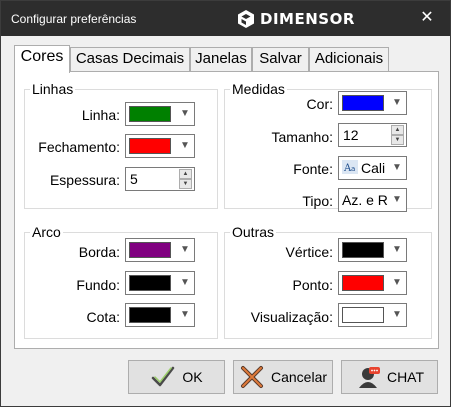 The height and width of the screenshot is (407, 451). I want to click on cor-color-picker: ▼, so click(372, 103).